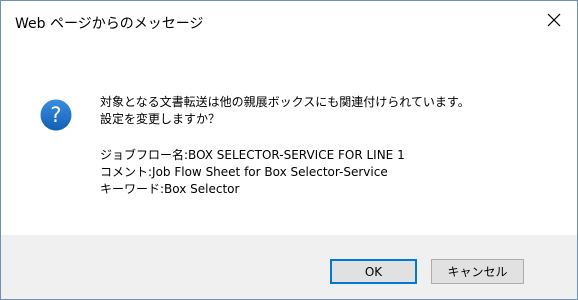 The width and height of the screenshot is (578, 300). I want to click on message-line-2: 設定を変更しますか？, so click(160, 119).